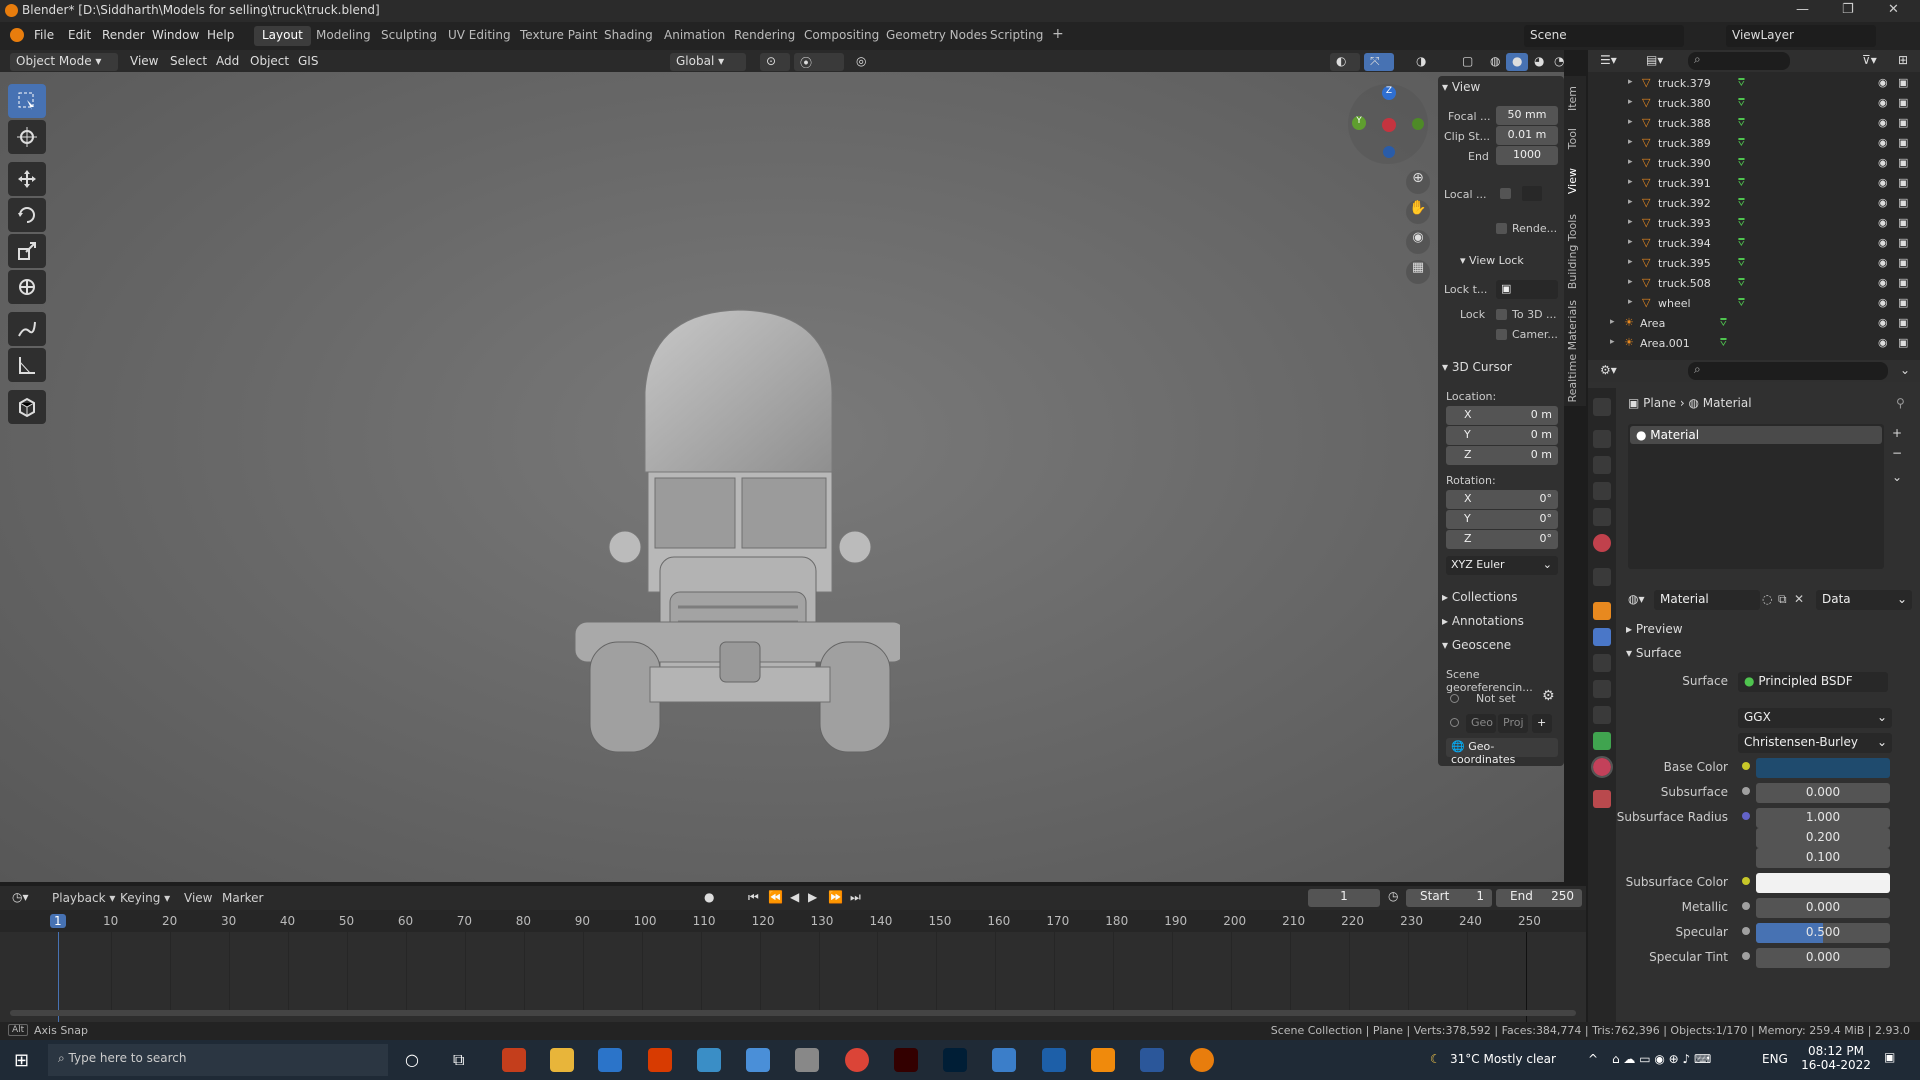 Image resolution: width=1920 pixels, height=1080 pixels. Describe the element at coordinates (1746, 906) in the screenshot. I see `metallic-socket-icon` at that location.